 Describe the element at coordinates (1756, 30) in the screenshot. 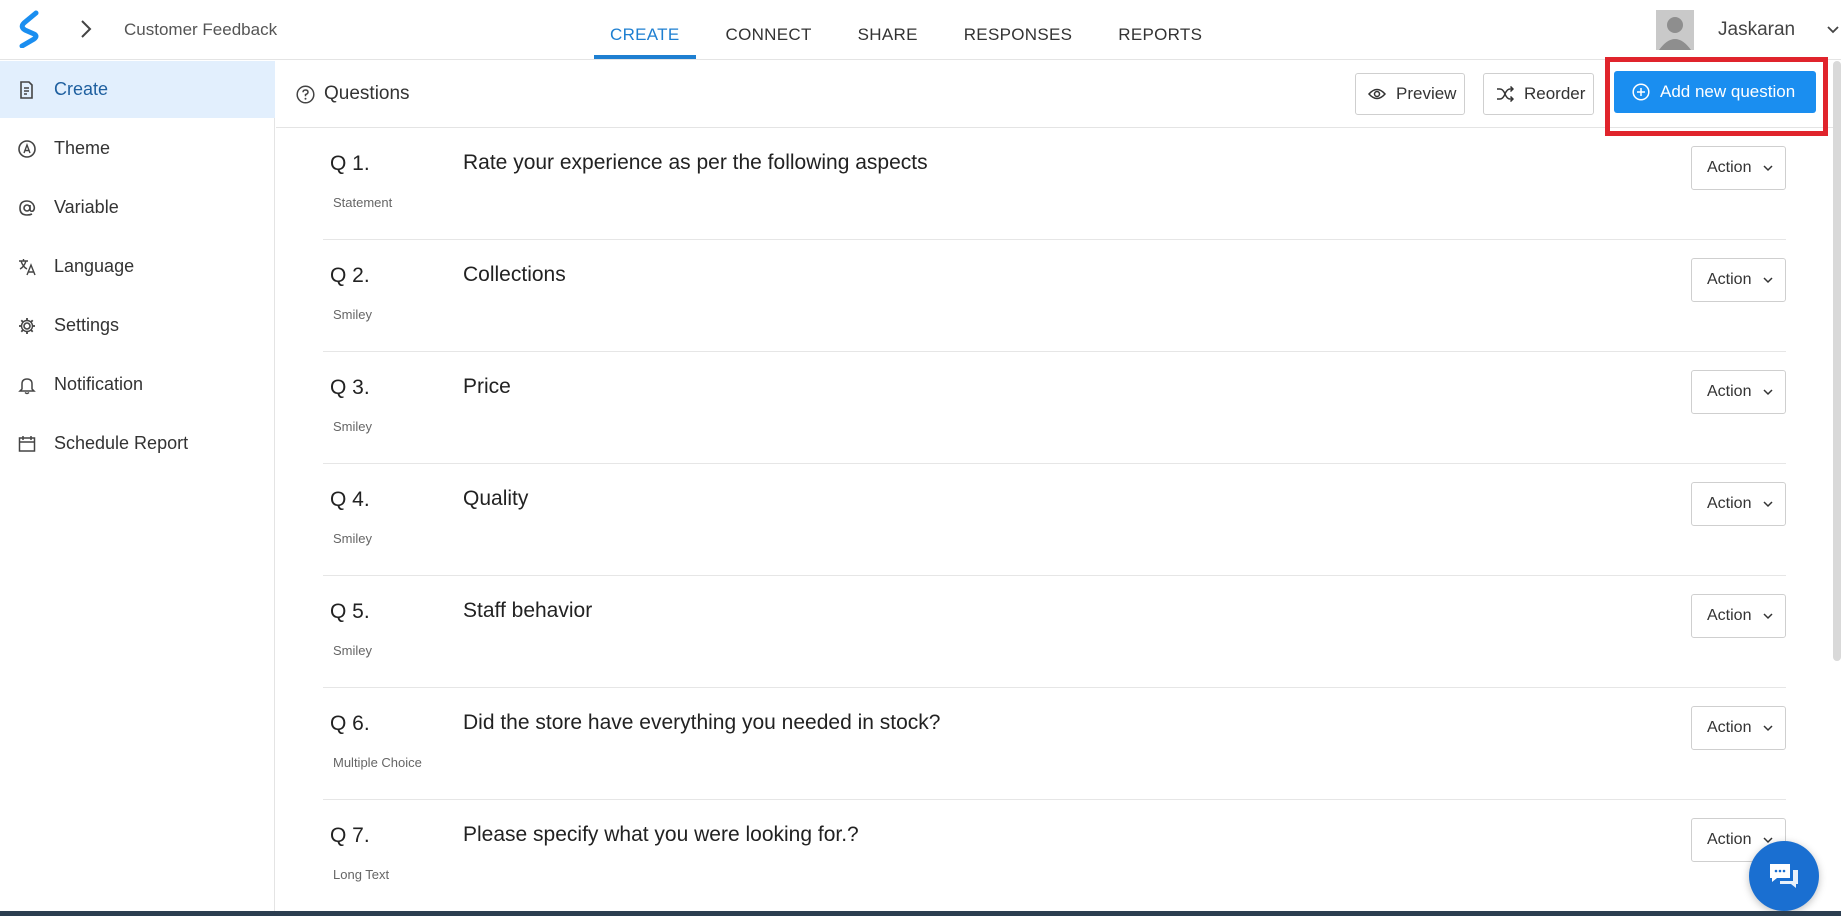

I see `username: Jaskaran` at that location.